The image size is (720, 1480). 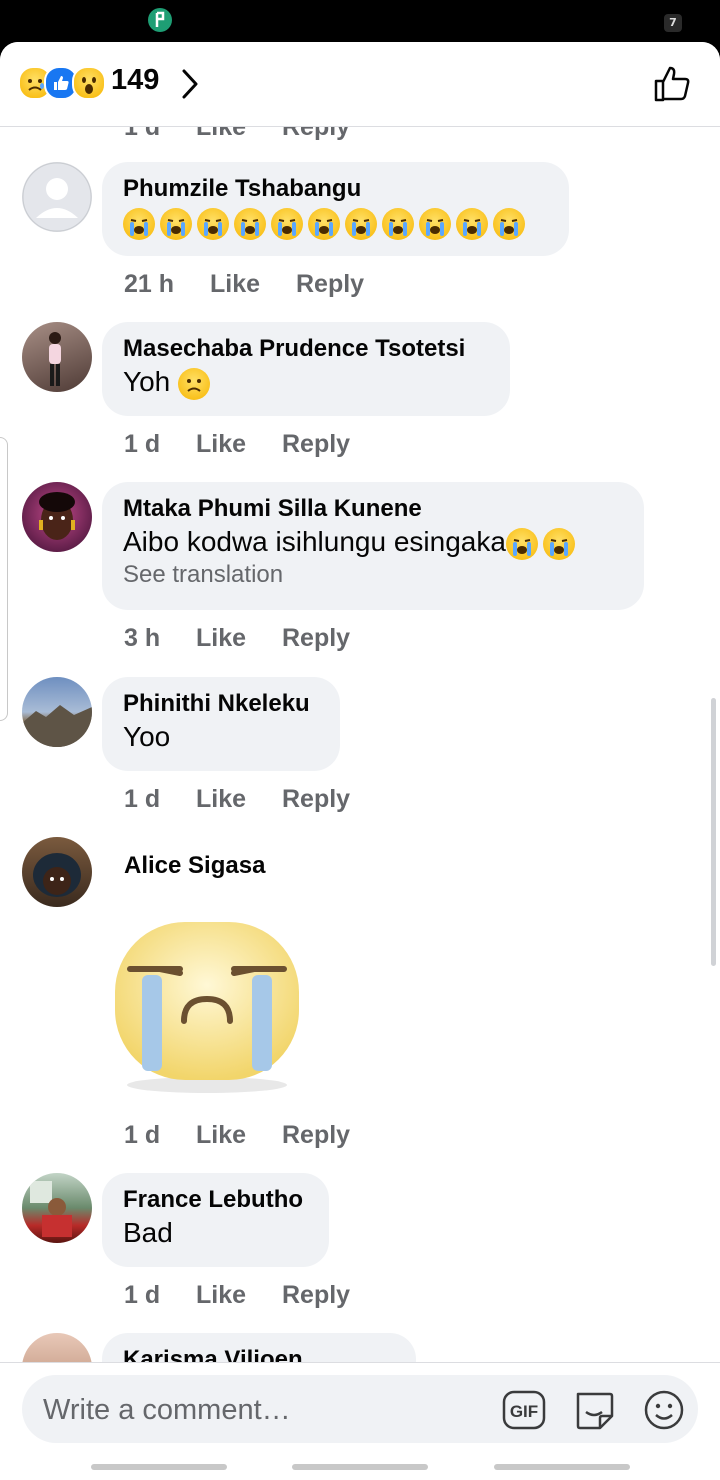 I want to click on see-translation-link: See translation, so click(x=373, y=575).